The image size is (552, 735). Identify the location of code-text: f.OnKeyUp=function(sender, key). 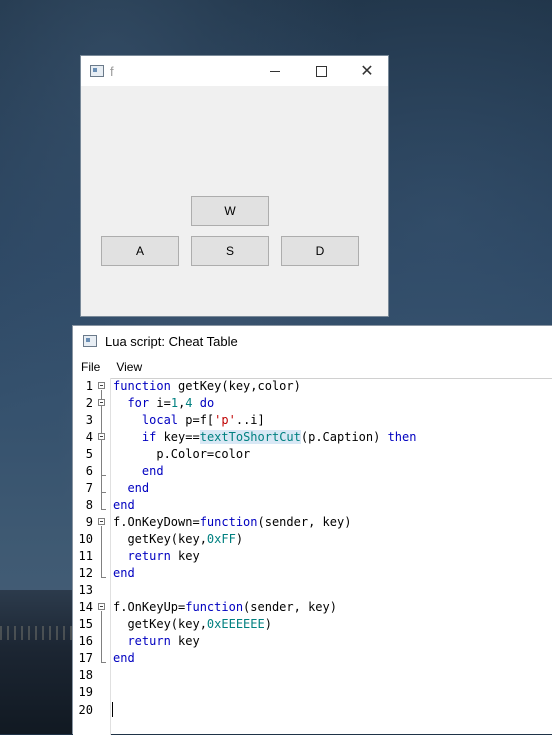
(225, 607).